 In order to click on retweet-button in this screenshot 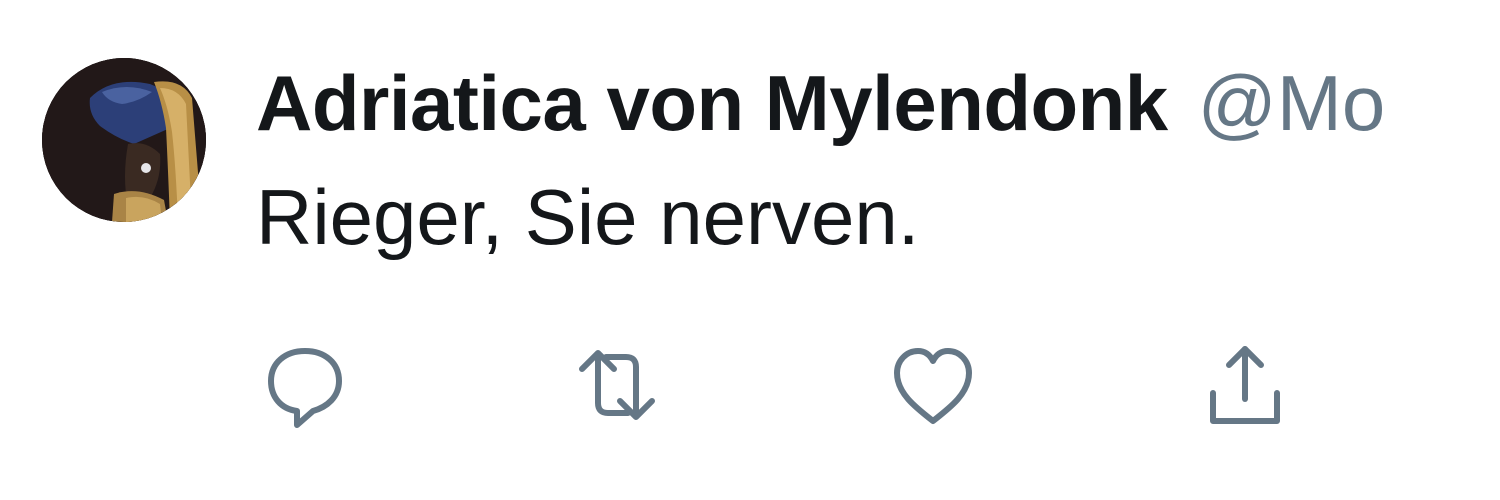, I will do `click(617, 385)`.